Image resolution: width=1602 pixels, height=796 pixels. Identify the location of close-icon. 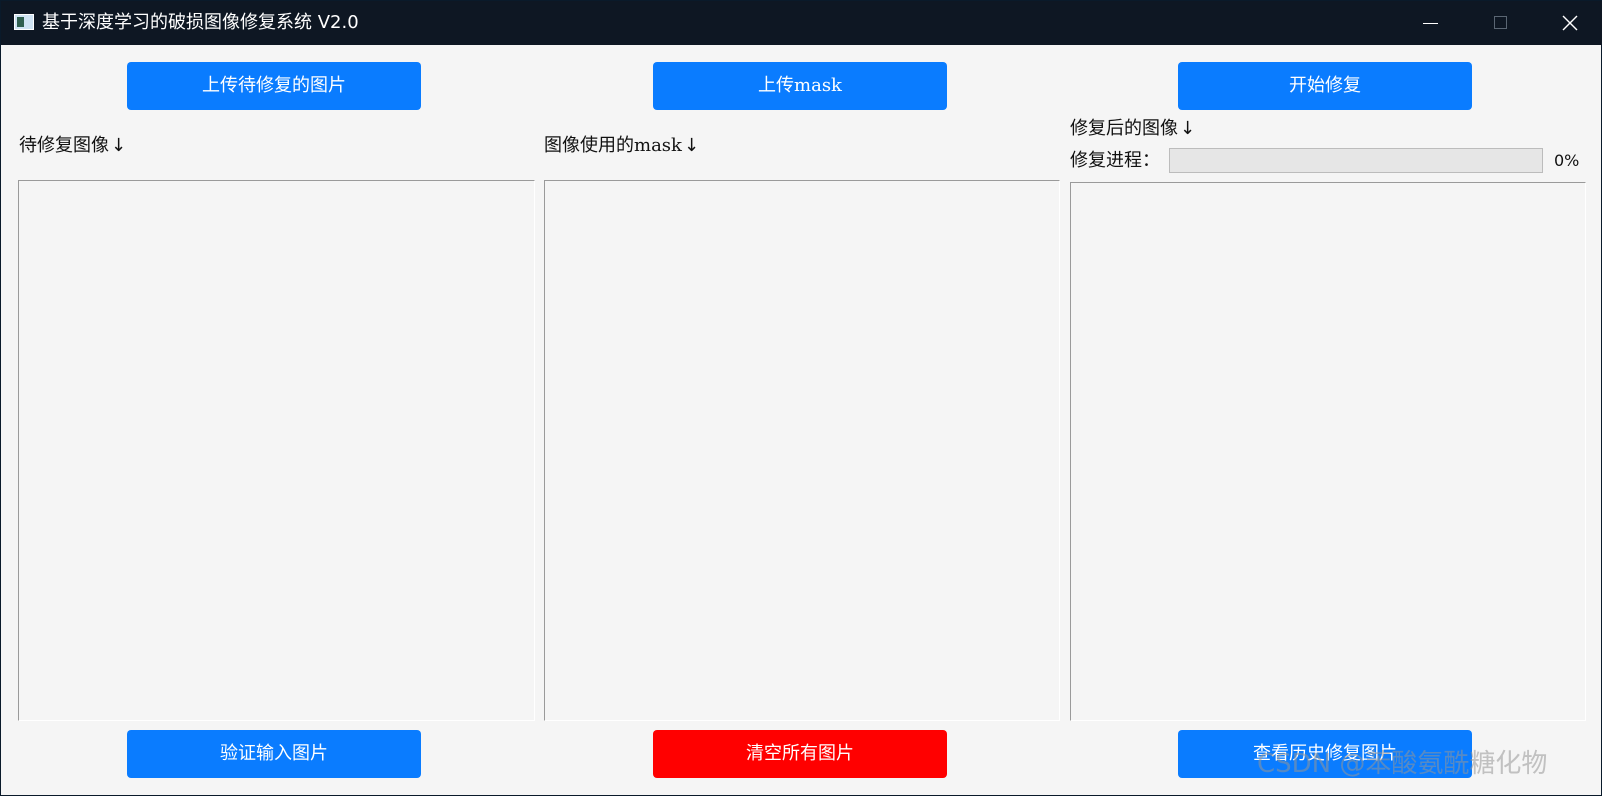
(1570, 23).